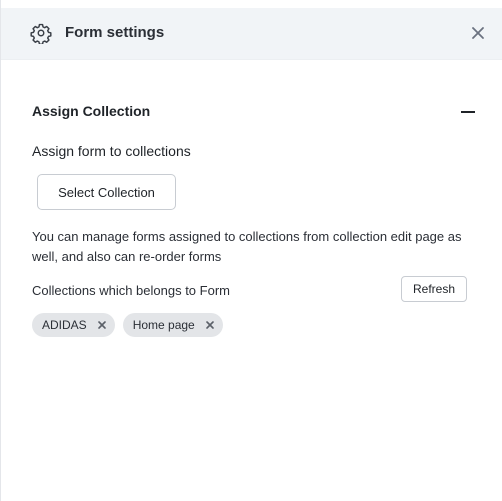 The height and width of the screenshot is (501, 502). Describe the element at coordinates (91, 111) in the screenshot. I see `section-title: Assign Collection` at that location.